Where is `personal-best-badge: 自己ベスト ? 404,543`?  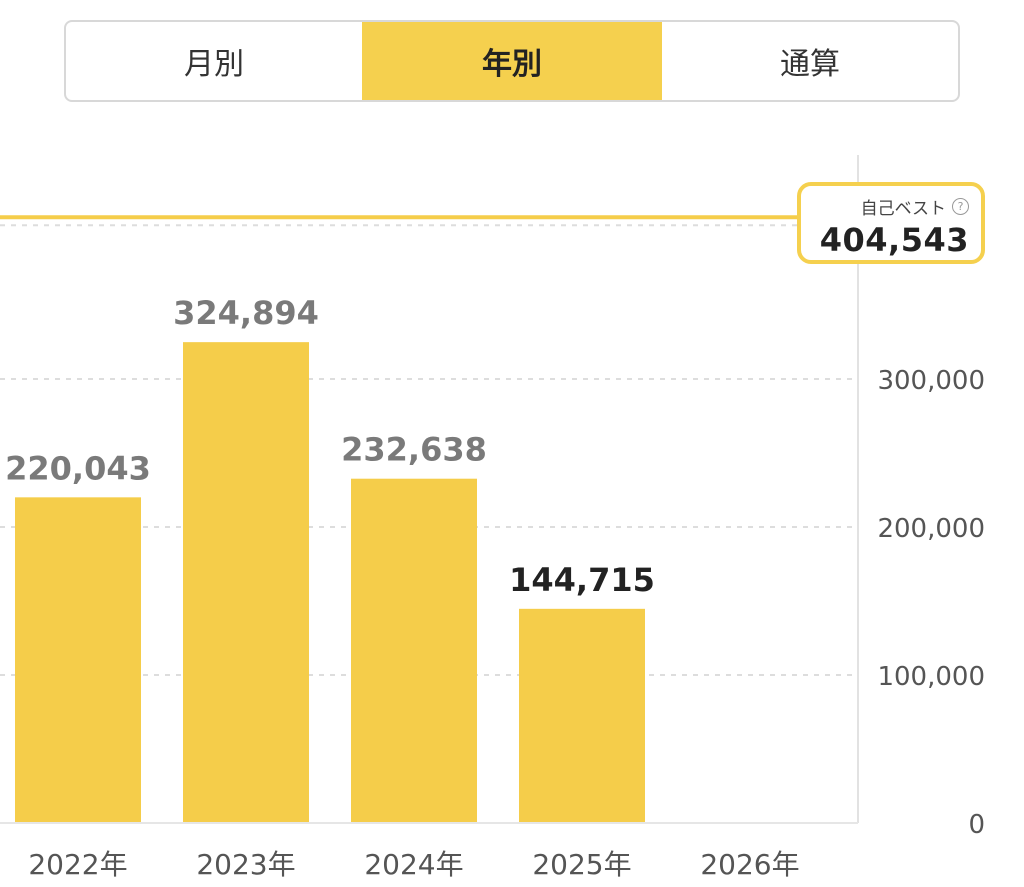 personal-best-badge: 自己ベスト ? 404,543 is located at coordinates (891, 223).